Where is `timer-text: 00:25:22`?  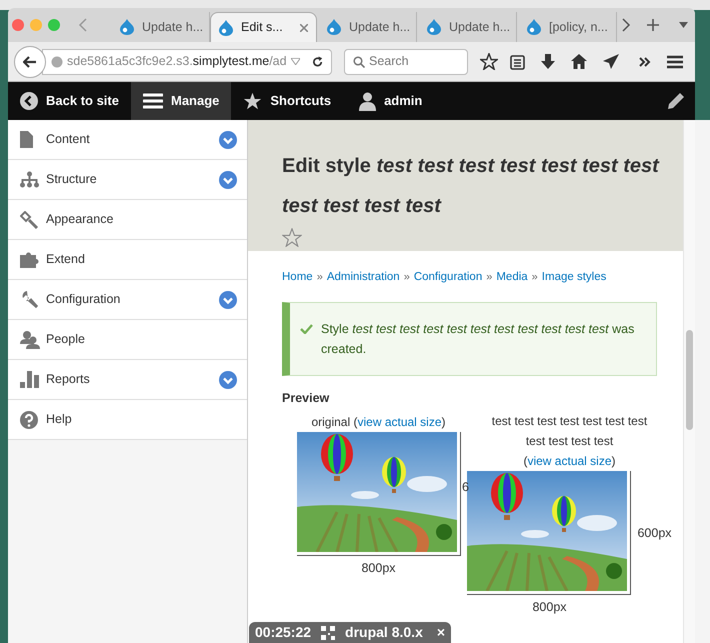 timer-text: 00:25:22 is located at coordinates (283, 632).